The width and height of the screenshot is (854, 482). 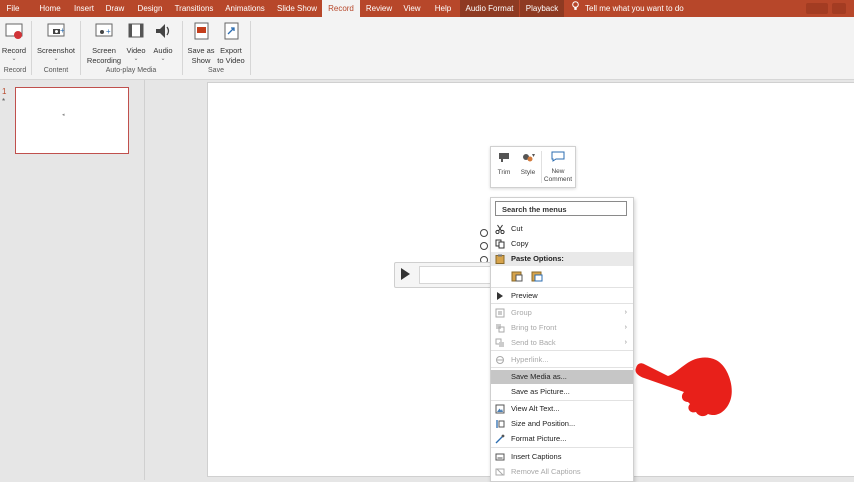 I want to click on slide-number: 1, so click(x=4, y=91).